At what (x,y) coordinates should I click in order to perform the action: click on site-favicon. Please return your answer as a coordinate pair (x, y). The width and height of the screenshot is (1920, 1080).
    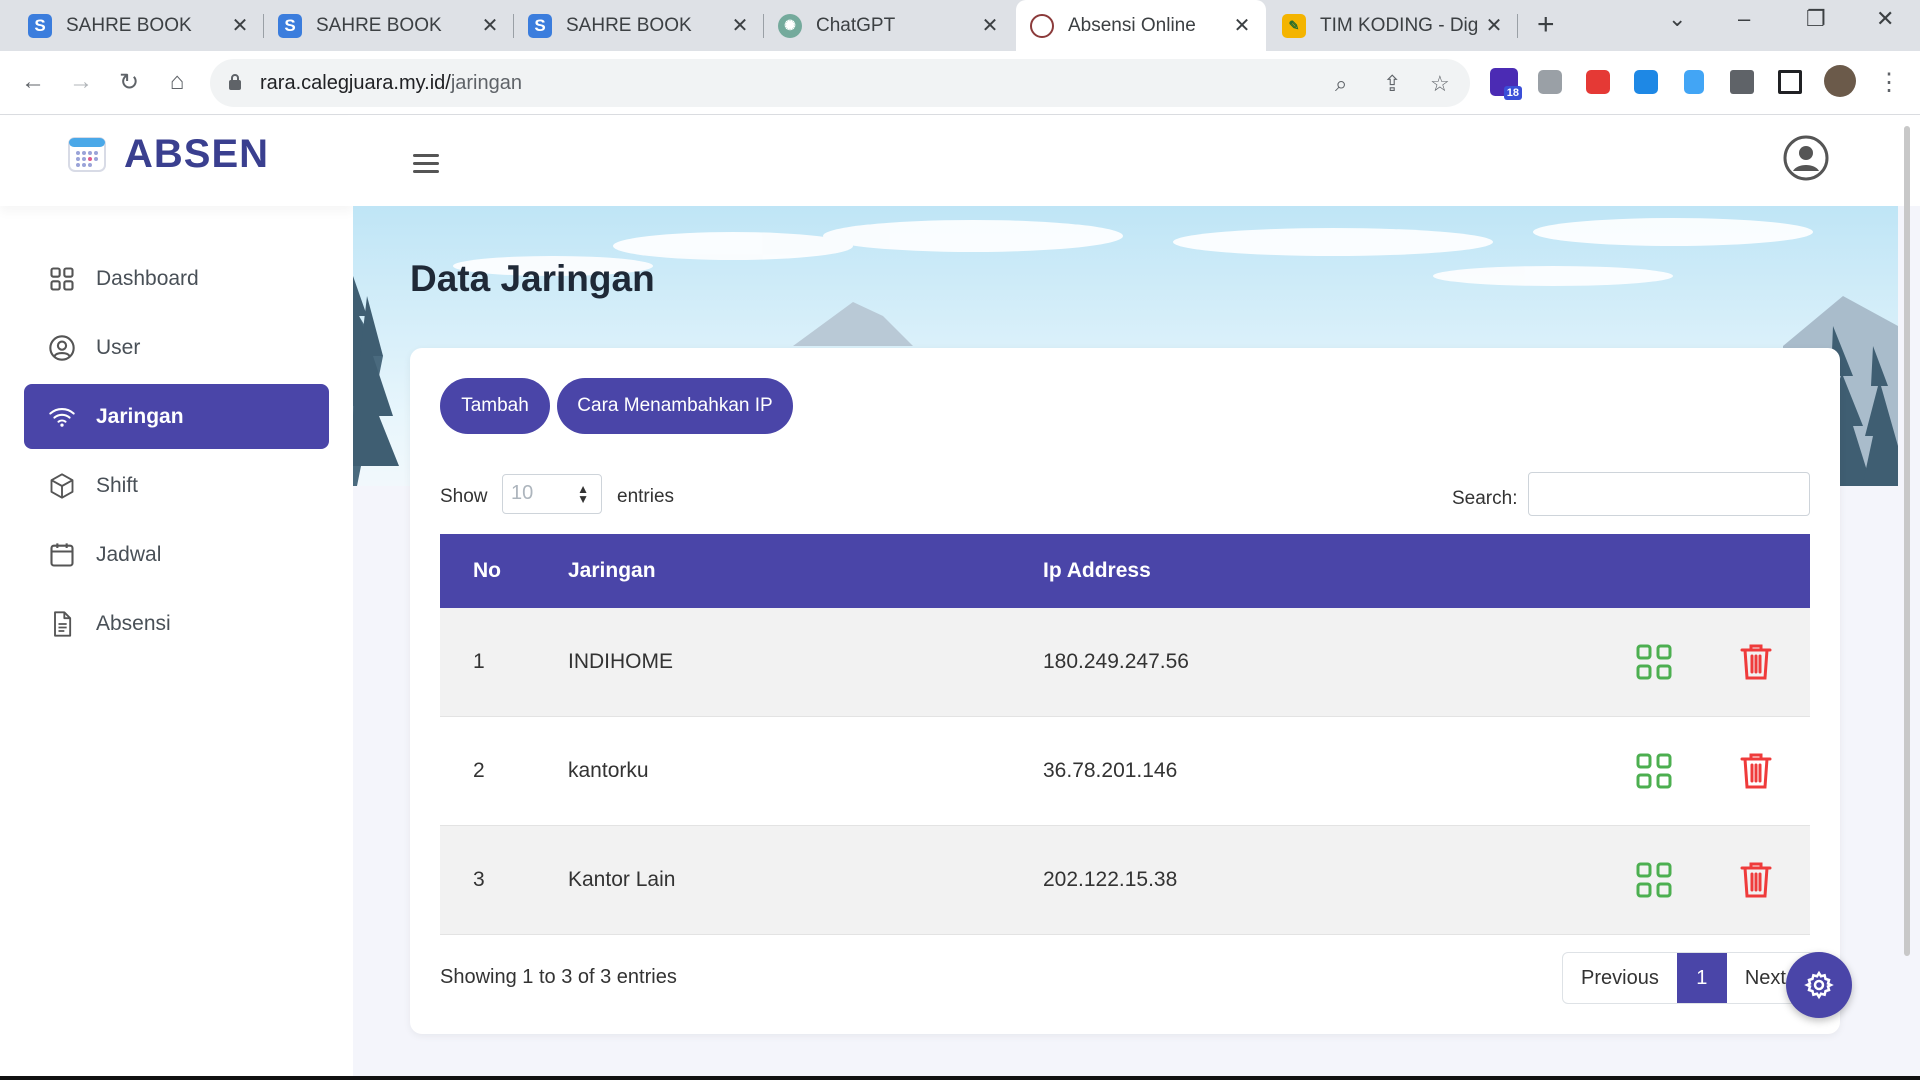
    Looking at the image, I should click on (1042, 25).